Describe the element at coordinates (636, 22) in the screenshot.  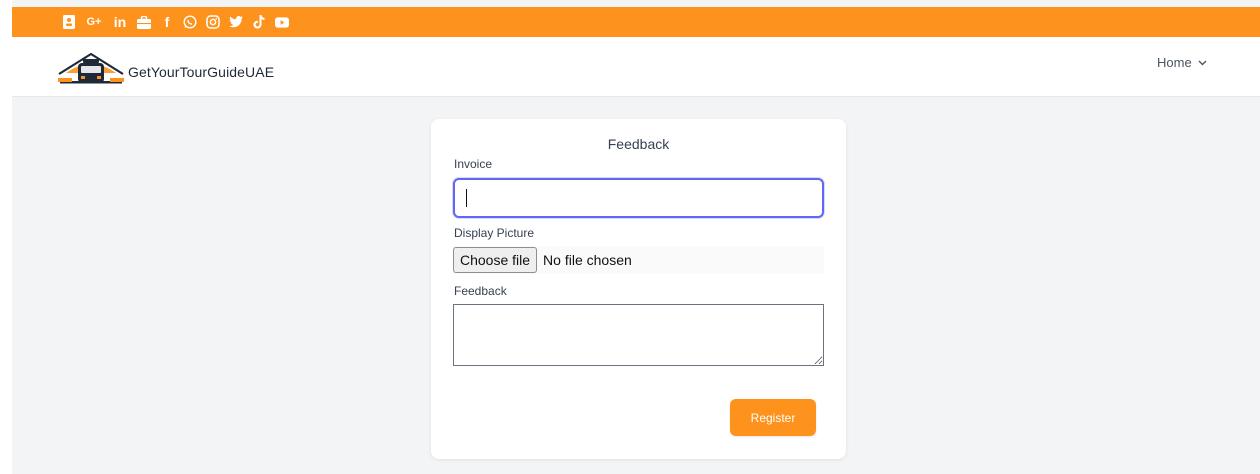
I see `social-topbar: G+ in f` at that location.